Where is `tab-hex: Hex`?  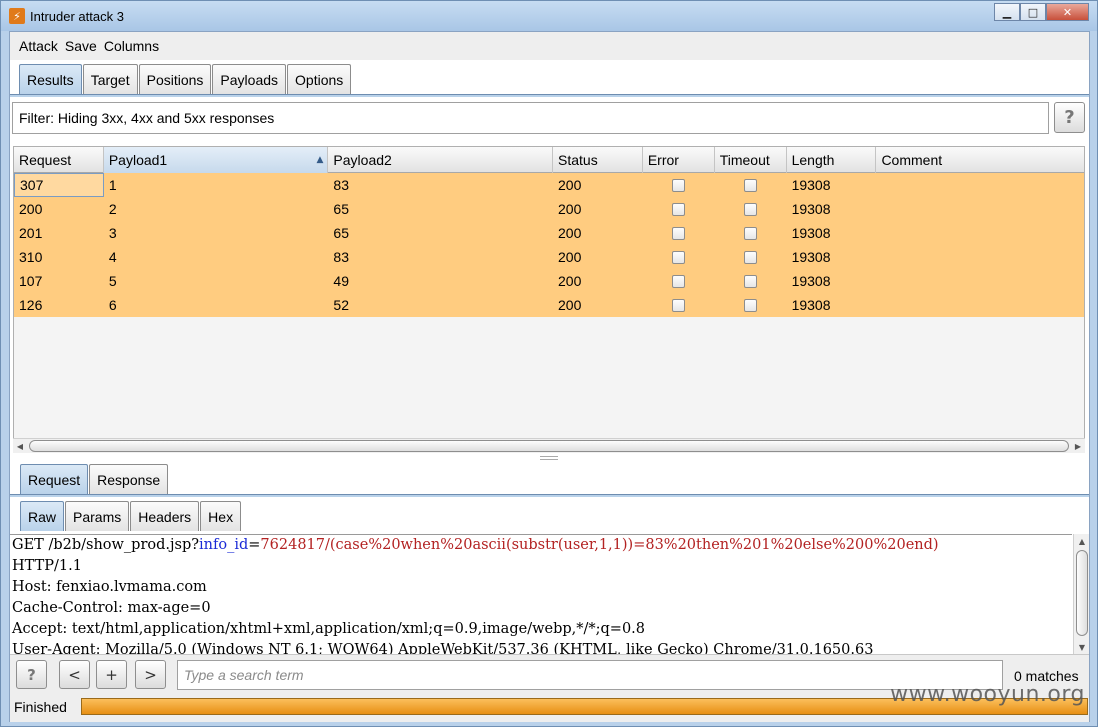
tab-hex: Hex is located at coordinates (221, 516).